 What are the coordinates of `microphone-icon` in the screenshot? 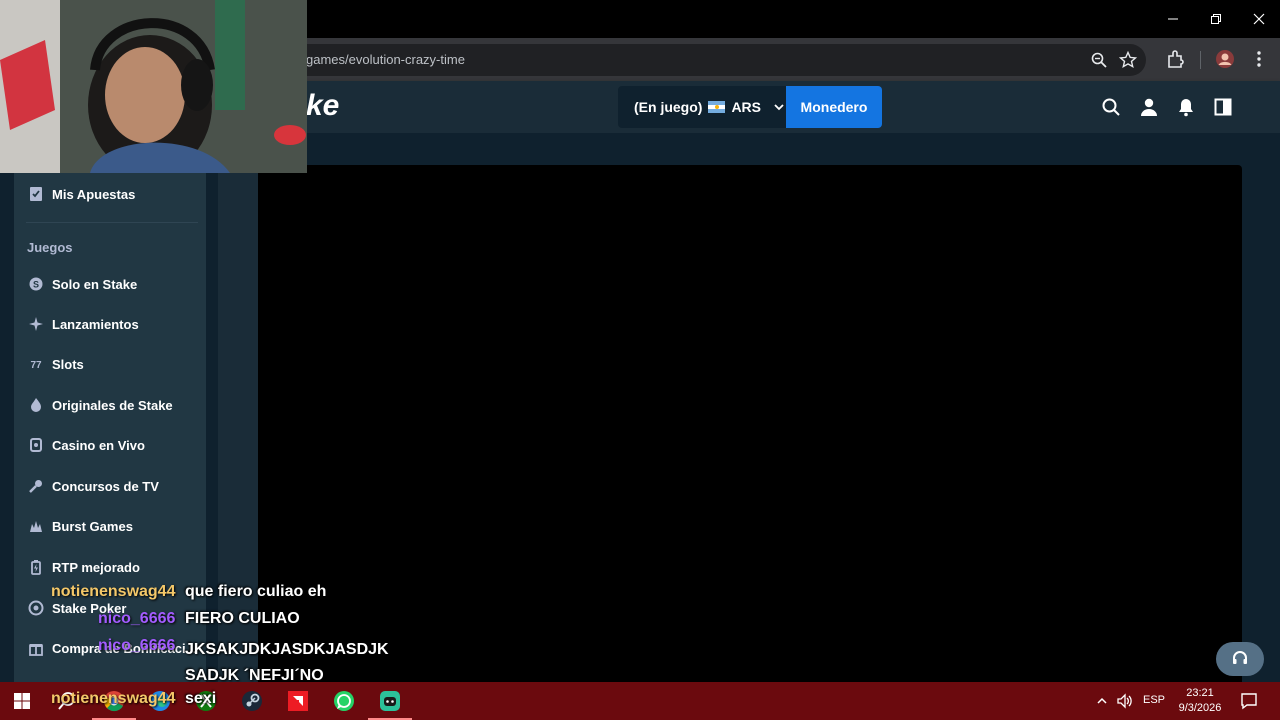 It's located at (35, 486).